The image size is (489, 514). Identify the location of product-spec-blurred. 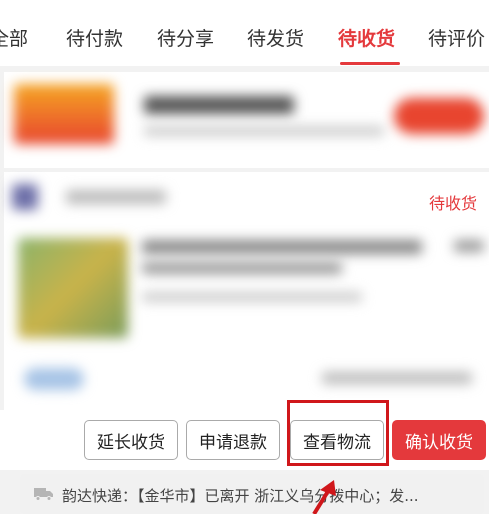
(252, 297).